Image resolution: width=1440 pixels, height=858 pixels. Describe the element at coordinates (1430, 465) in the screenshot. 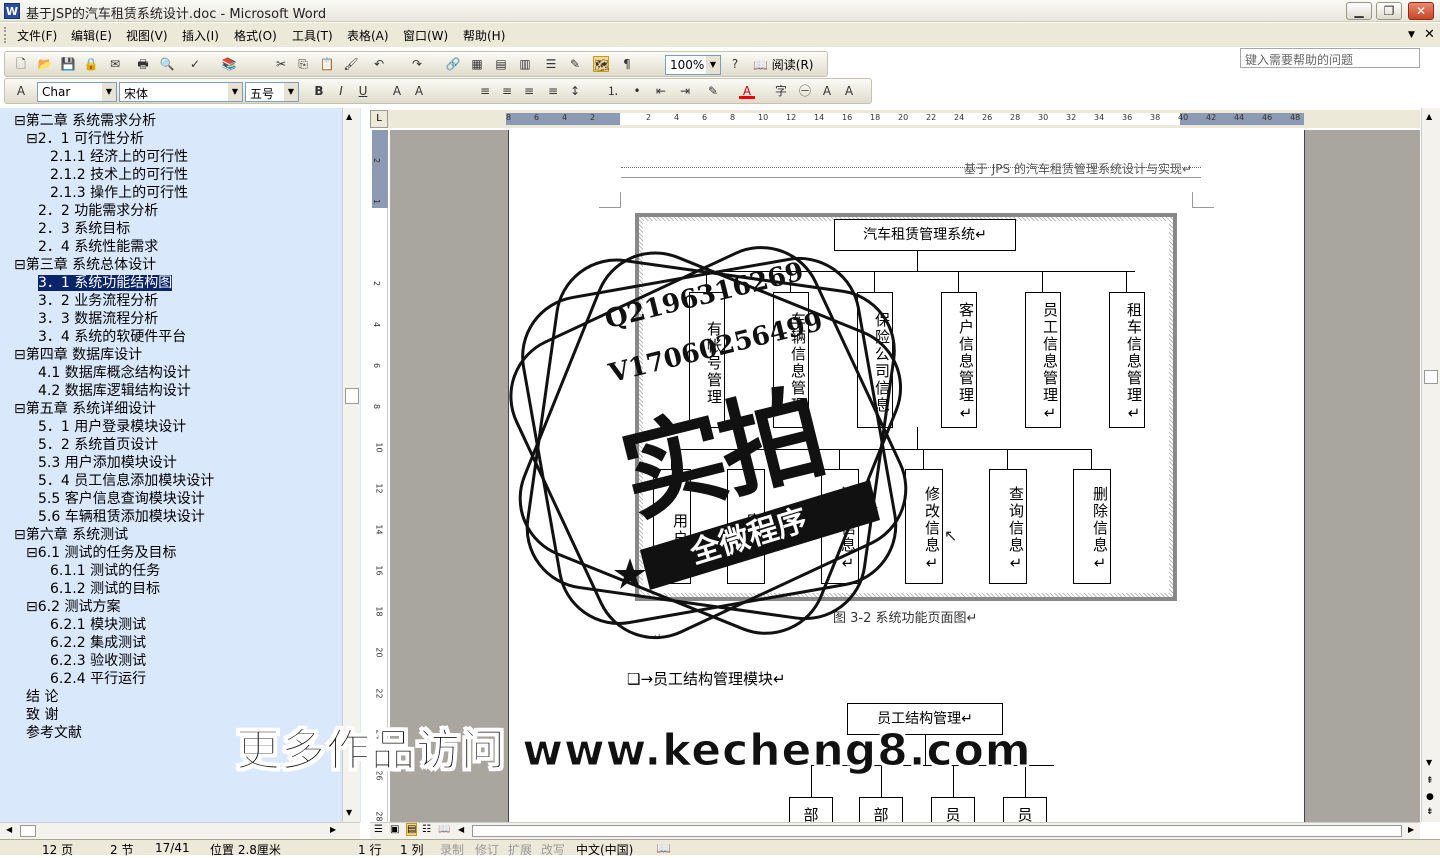

I see `document-vscrollbar: ▲ ▼ ⇞ ● ⇟` at that location.